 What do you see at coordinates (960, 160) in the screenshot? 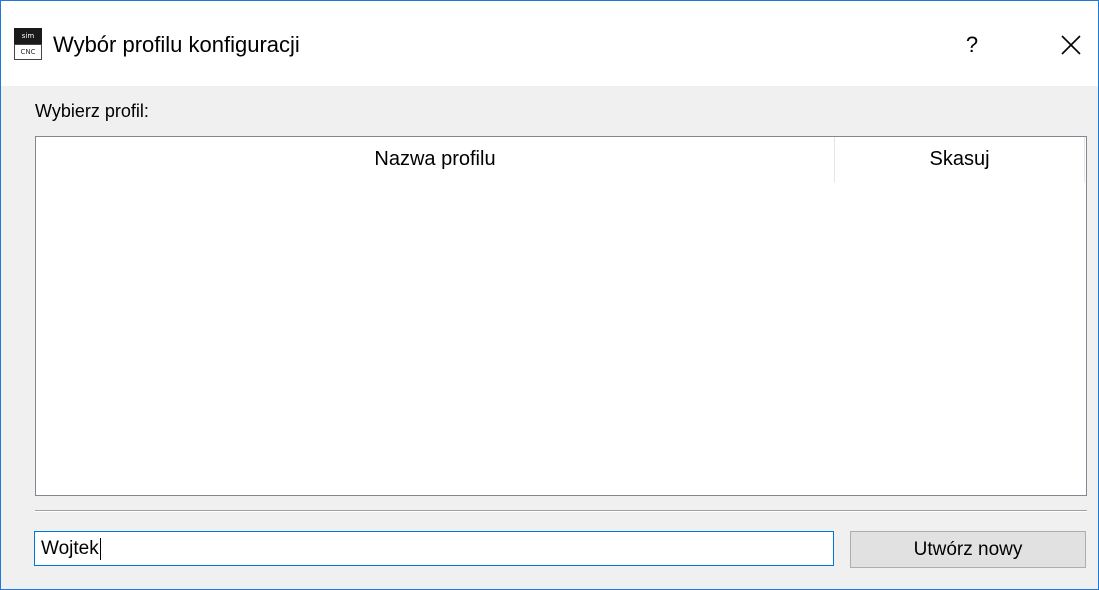
I see `column-header-delete: Skasuj` at bounding box center [960, 160].